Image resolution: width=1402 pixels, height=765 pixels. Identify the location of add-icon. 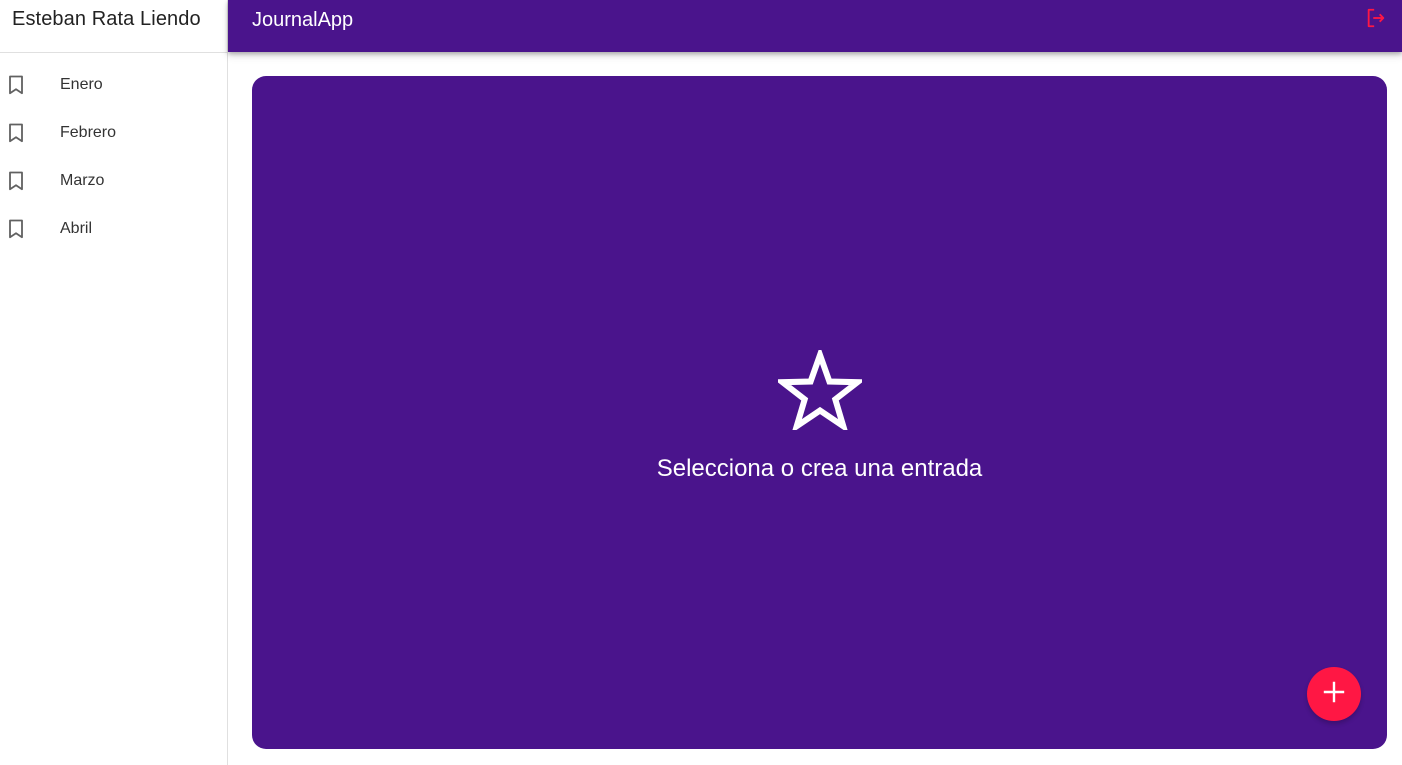
(1334, 694).